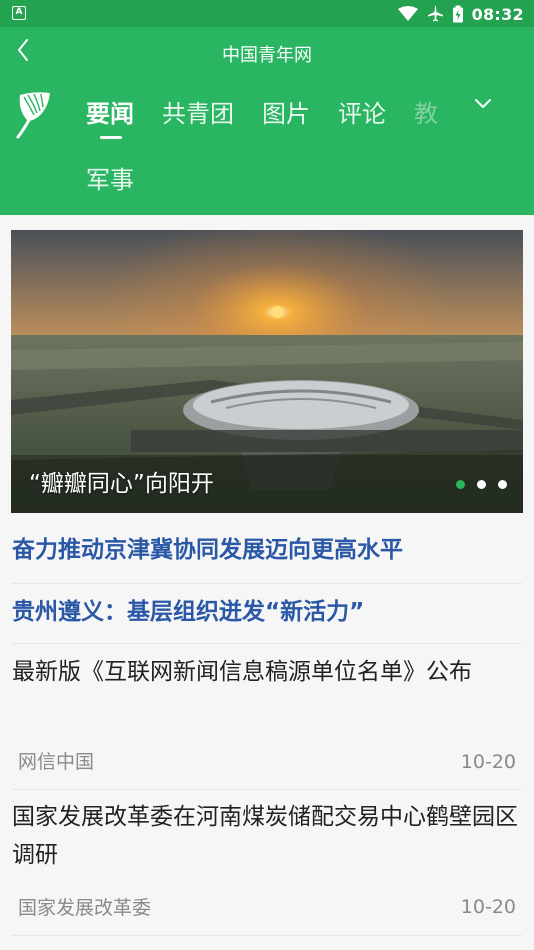  I want to click on wifi-icon, so click(407, 13).